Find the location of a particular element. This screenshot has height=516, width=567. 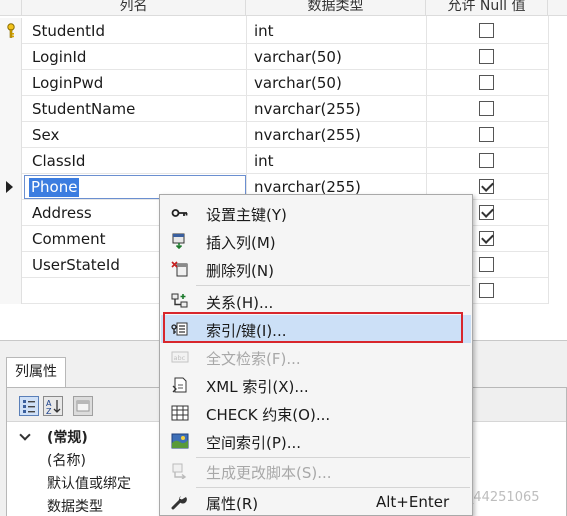

property-category-general: (常规) is located at coordinates (87, 436).